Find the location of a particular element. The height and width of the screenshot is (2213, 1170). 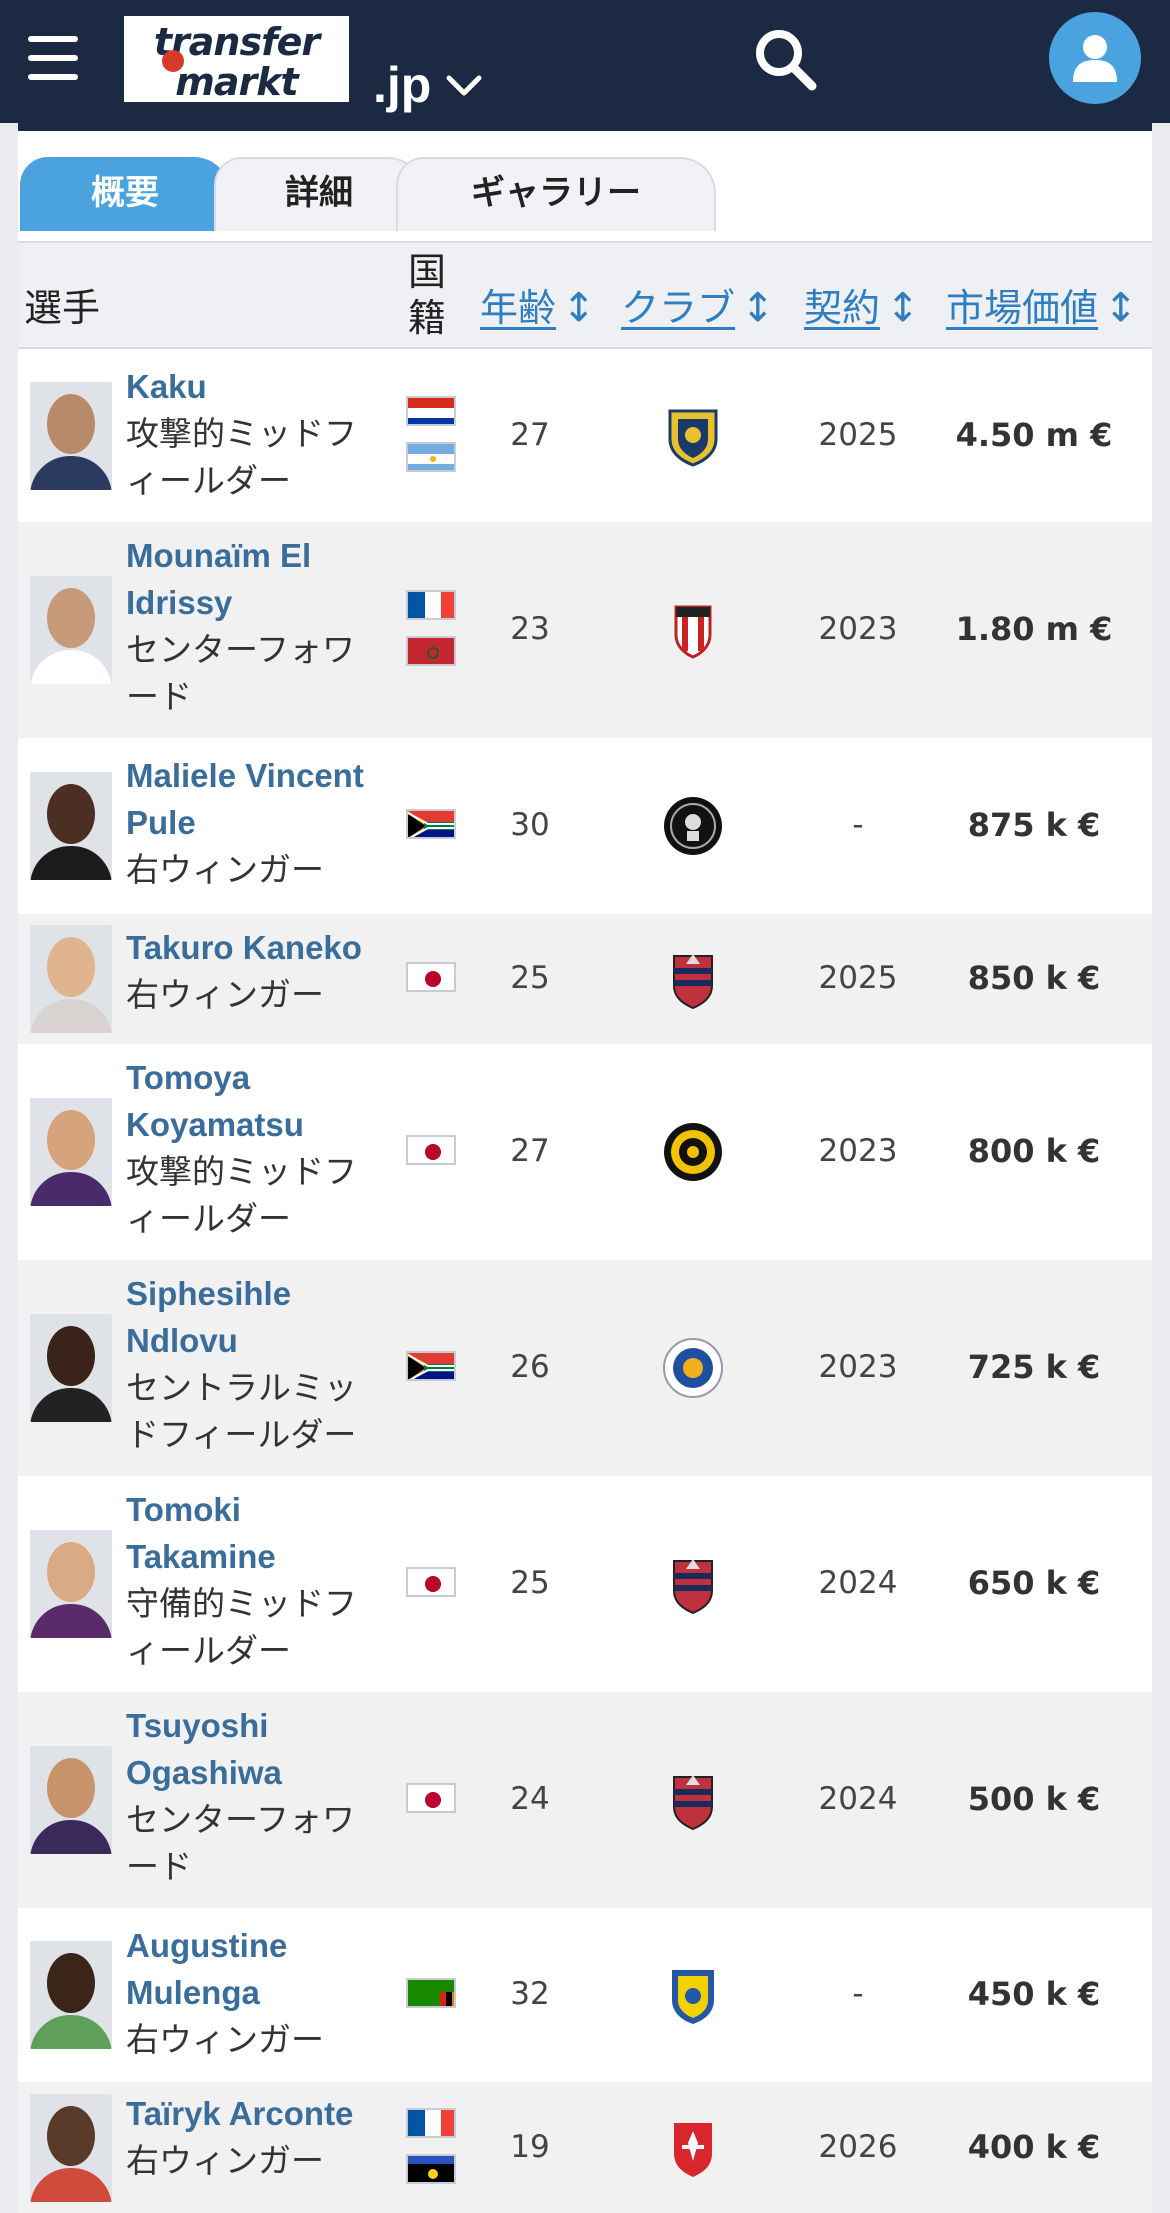

chevron-down-icon is located at coordinates (464, 85).